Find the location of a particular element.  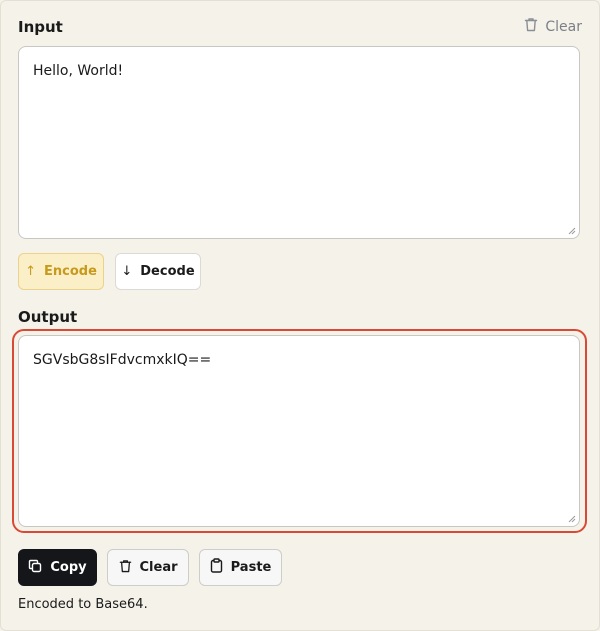

input-text: Hello, World! is located at coordinates (78, 71).